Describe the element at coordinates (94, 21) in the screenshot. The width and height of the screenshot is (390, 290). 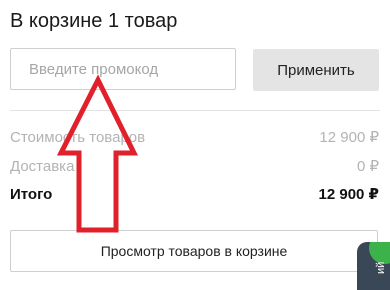
I see `cart-title: В корзине 1 товар` at that location.